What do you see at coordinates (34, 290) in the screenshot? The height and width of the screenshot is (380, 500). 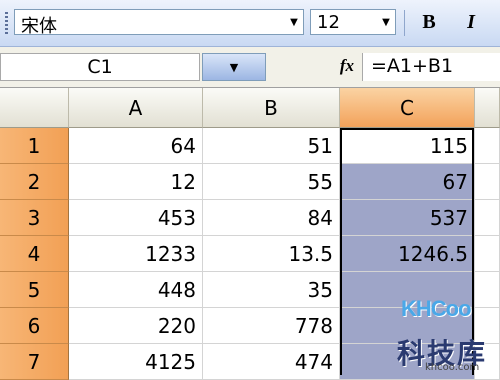 I see `row-header: 5` at bounding box center [34, 290].